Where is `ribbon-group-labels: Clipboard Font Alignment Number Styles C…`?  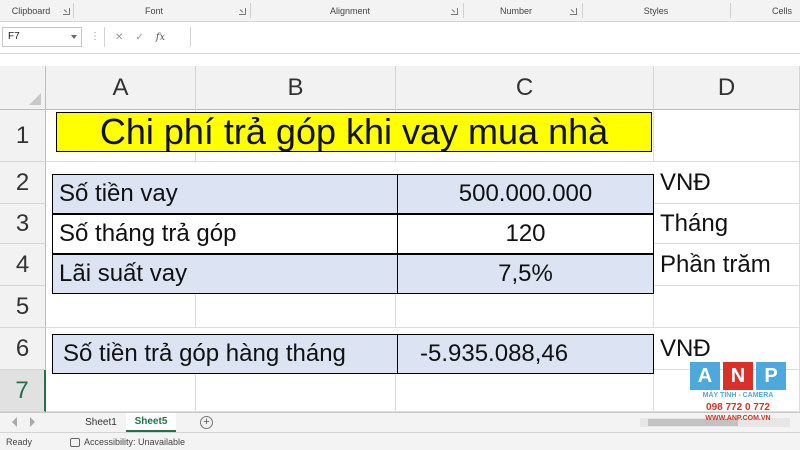 ribbon-group-labels: Clipboard Font Alignment Number Styles C… is located at coordinates (400, 11).